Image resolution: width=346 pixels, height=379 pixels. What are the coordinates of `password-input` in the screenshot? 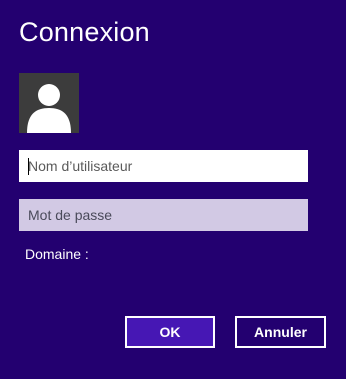 It's located at (163, 215).